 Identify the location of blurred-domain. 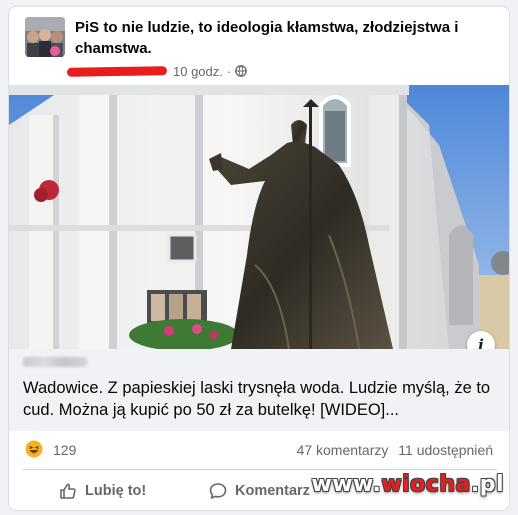
(55, 362).